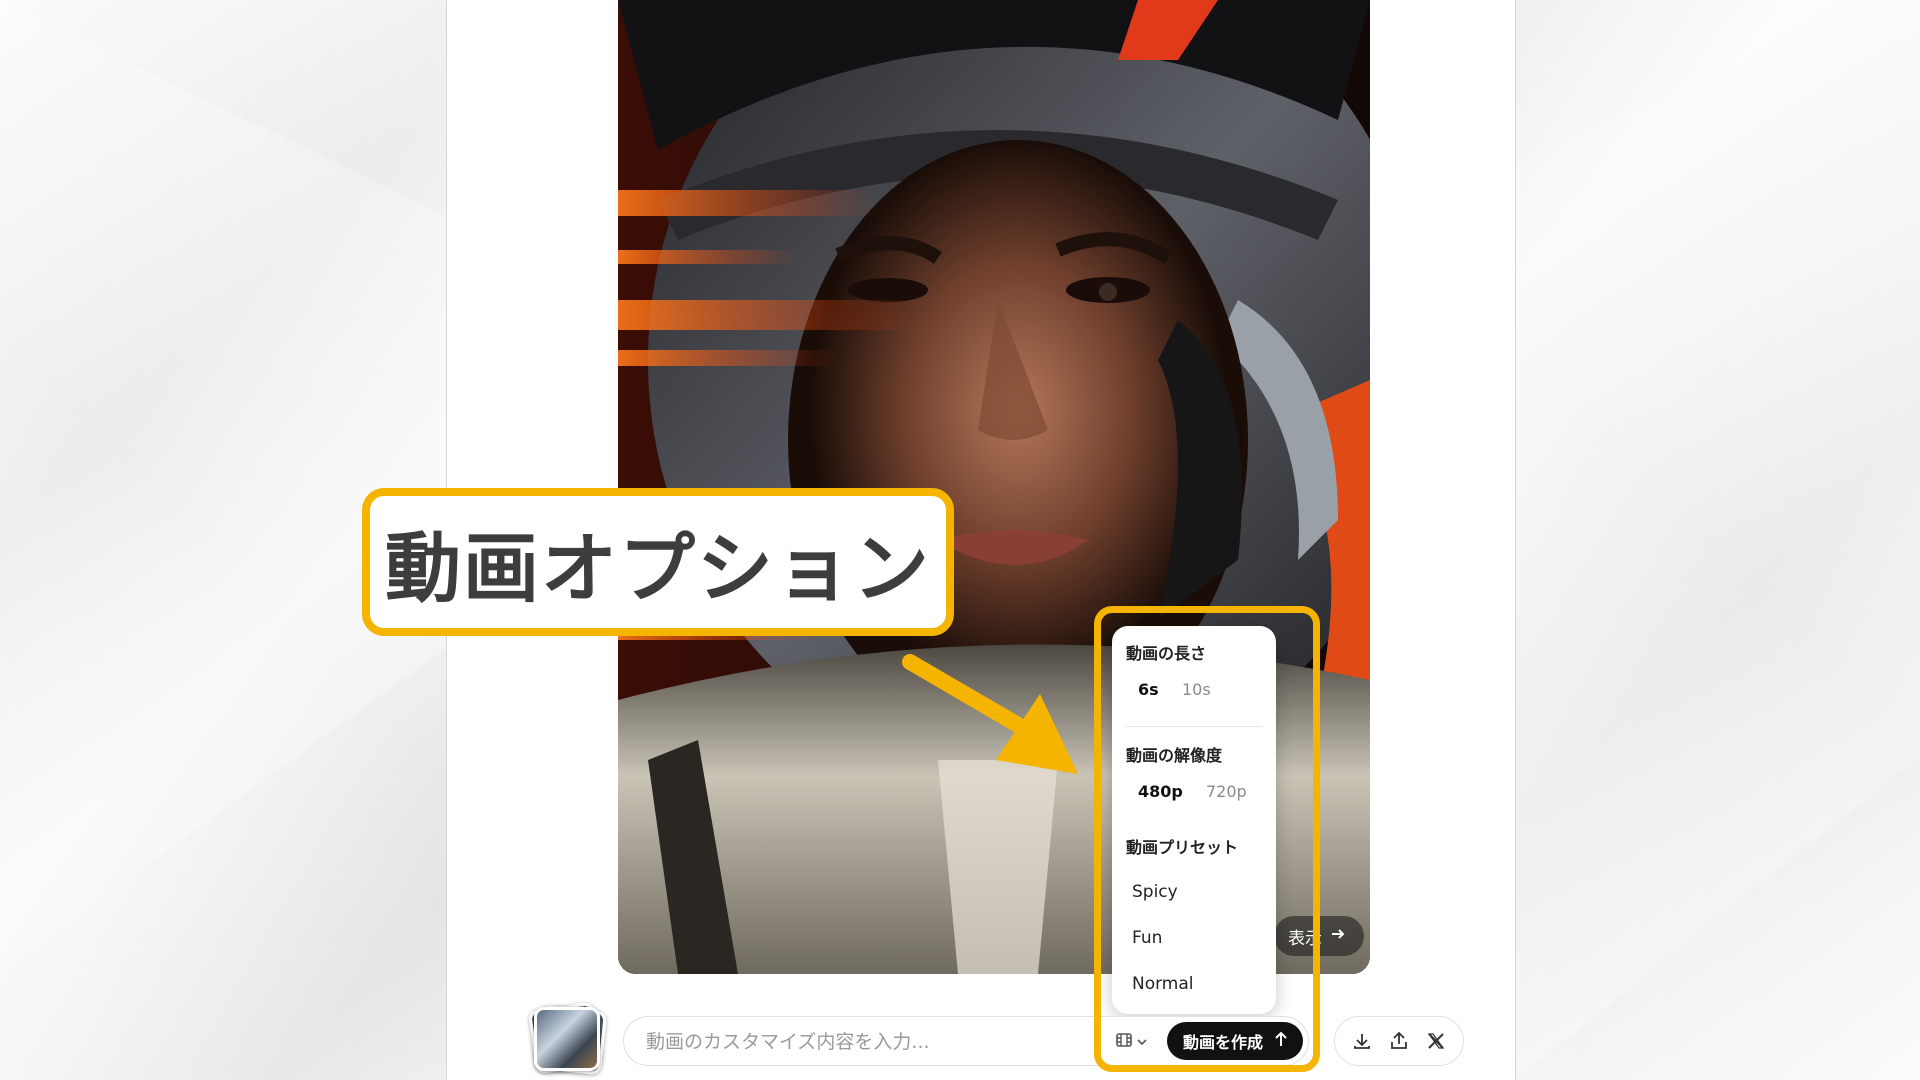 Image resolution: width=1920 pixels, height=1080 pixels. I want to click on image-actions, so click(1399, 1041).